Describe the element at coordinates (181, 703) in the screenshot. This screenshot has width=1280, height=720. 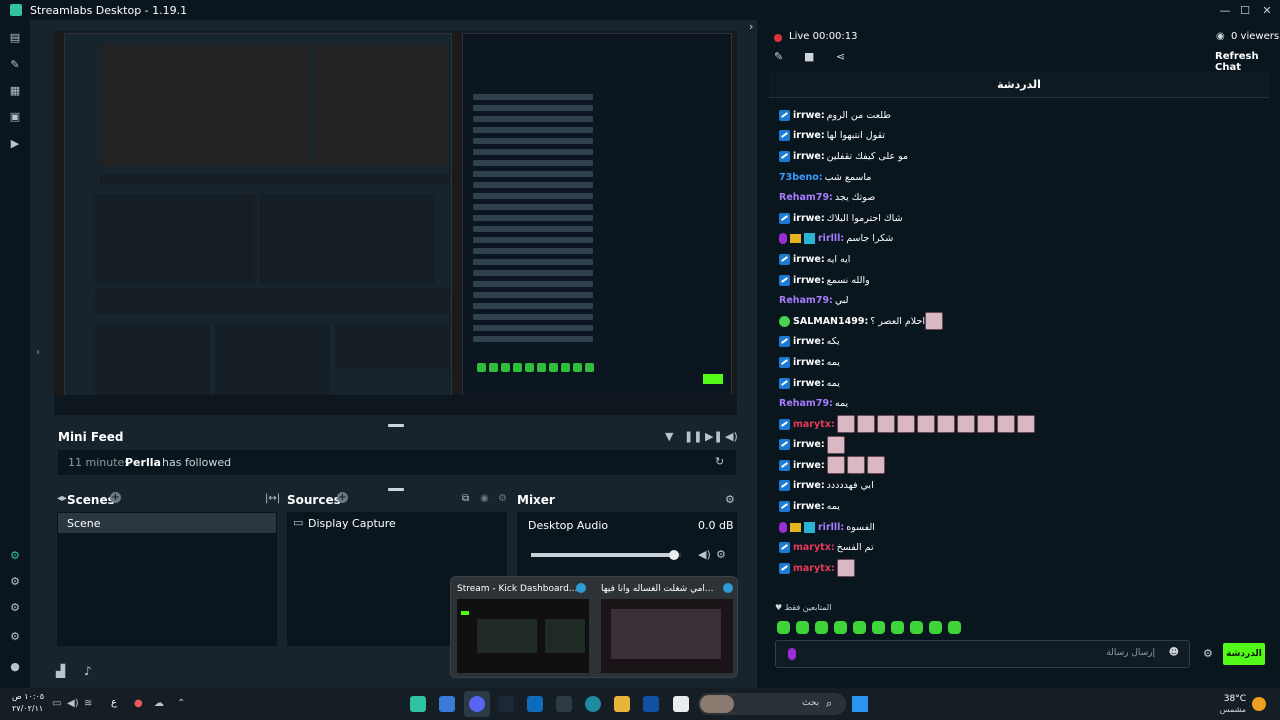
I see `chevron-up-icon: ⌃` at that location.